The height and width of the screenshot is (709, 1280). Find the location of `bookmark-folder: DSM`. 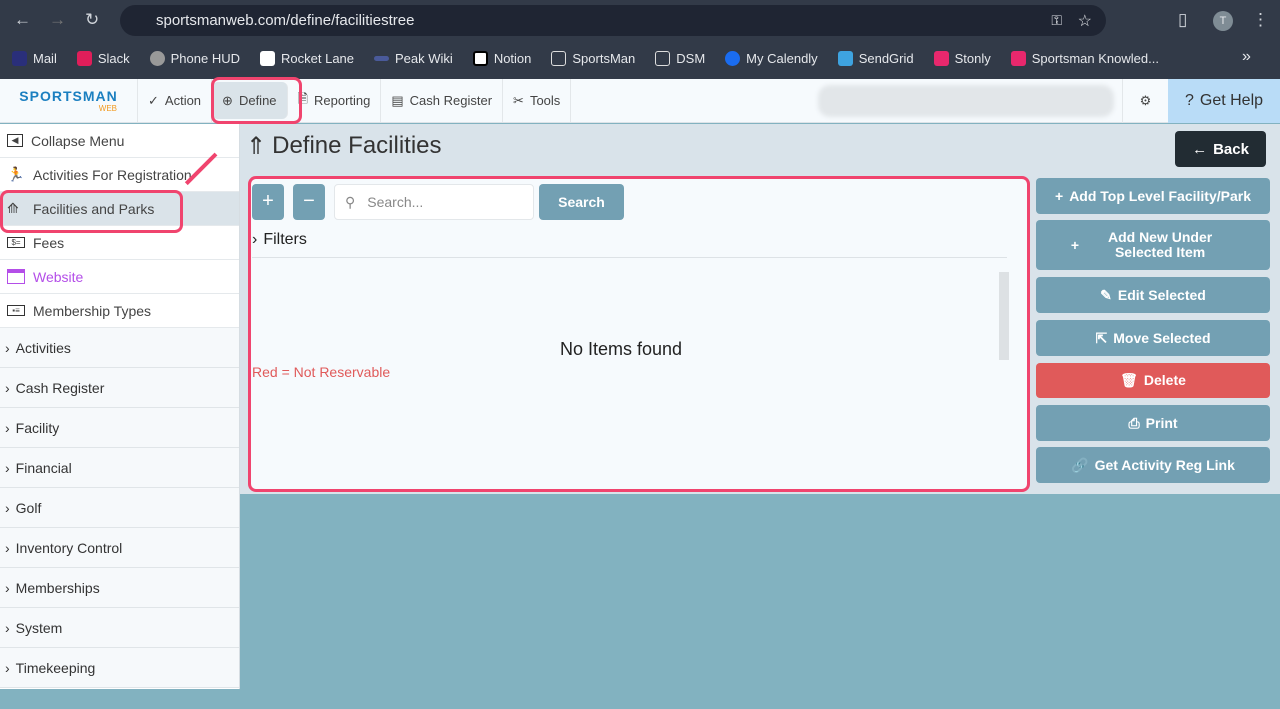

bookmark-folder: DSM is located at coordinates (680, 58).